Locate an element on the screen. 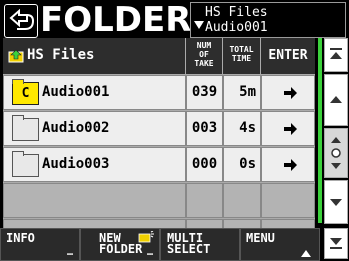 This screenshot has width=349, height=261. total-time-header-label: TOTAL TIME is located at coordinates (241, 50).